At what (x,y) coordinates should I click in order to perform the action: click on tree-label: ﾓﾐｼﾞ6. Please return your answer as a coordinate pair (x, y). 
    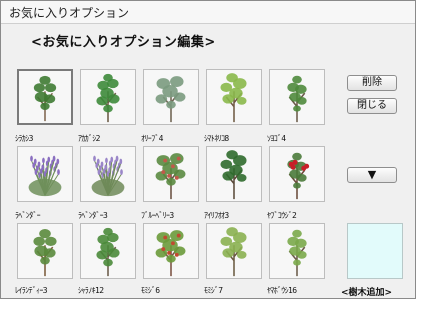
    Looking at the image, I should click on (150, 290).